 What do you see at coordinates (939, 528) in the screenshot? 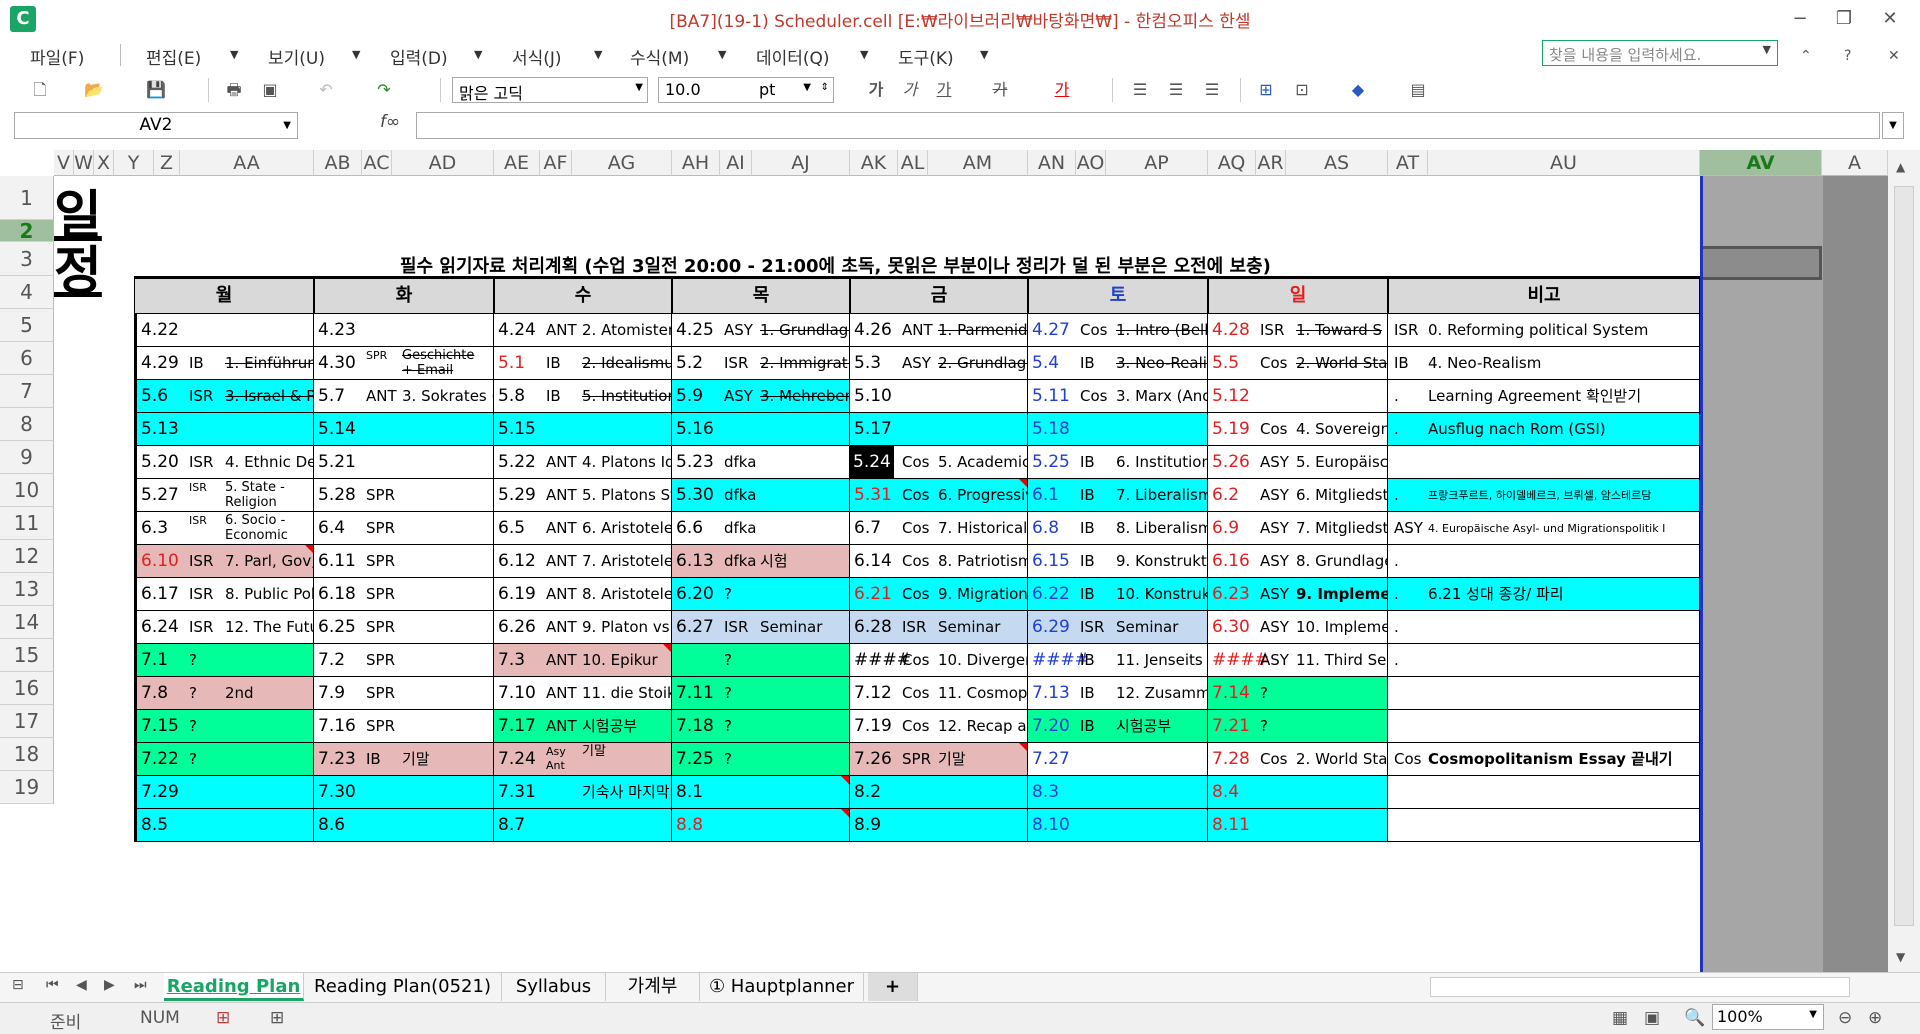
I see `schedule-cell: 6.7 Cos 7. Historical` at bounding box center [939, 528].